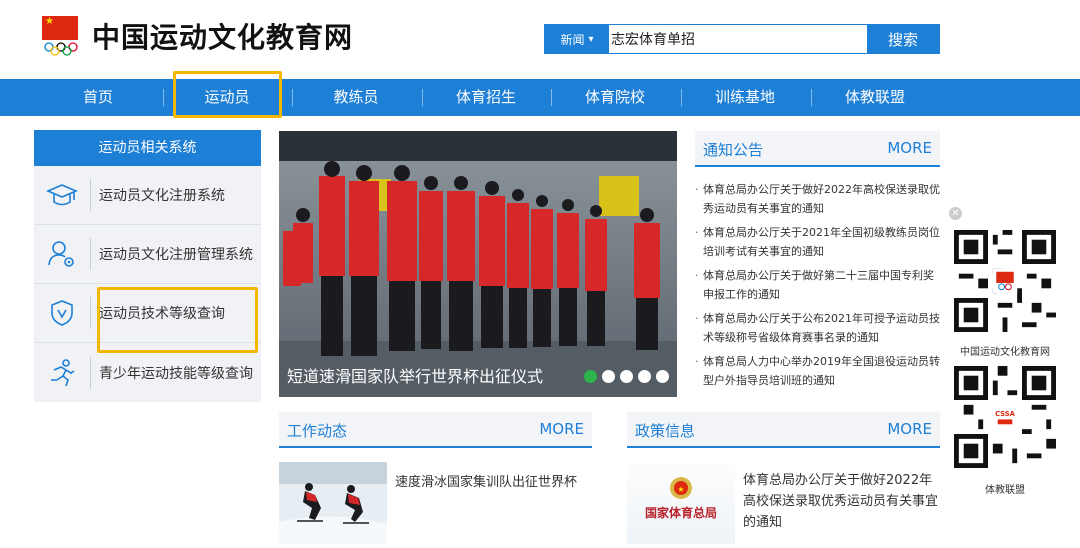  I want to click on qr-badge-text: CSSA, so click(1005, 414).